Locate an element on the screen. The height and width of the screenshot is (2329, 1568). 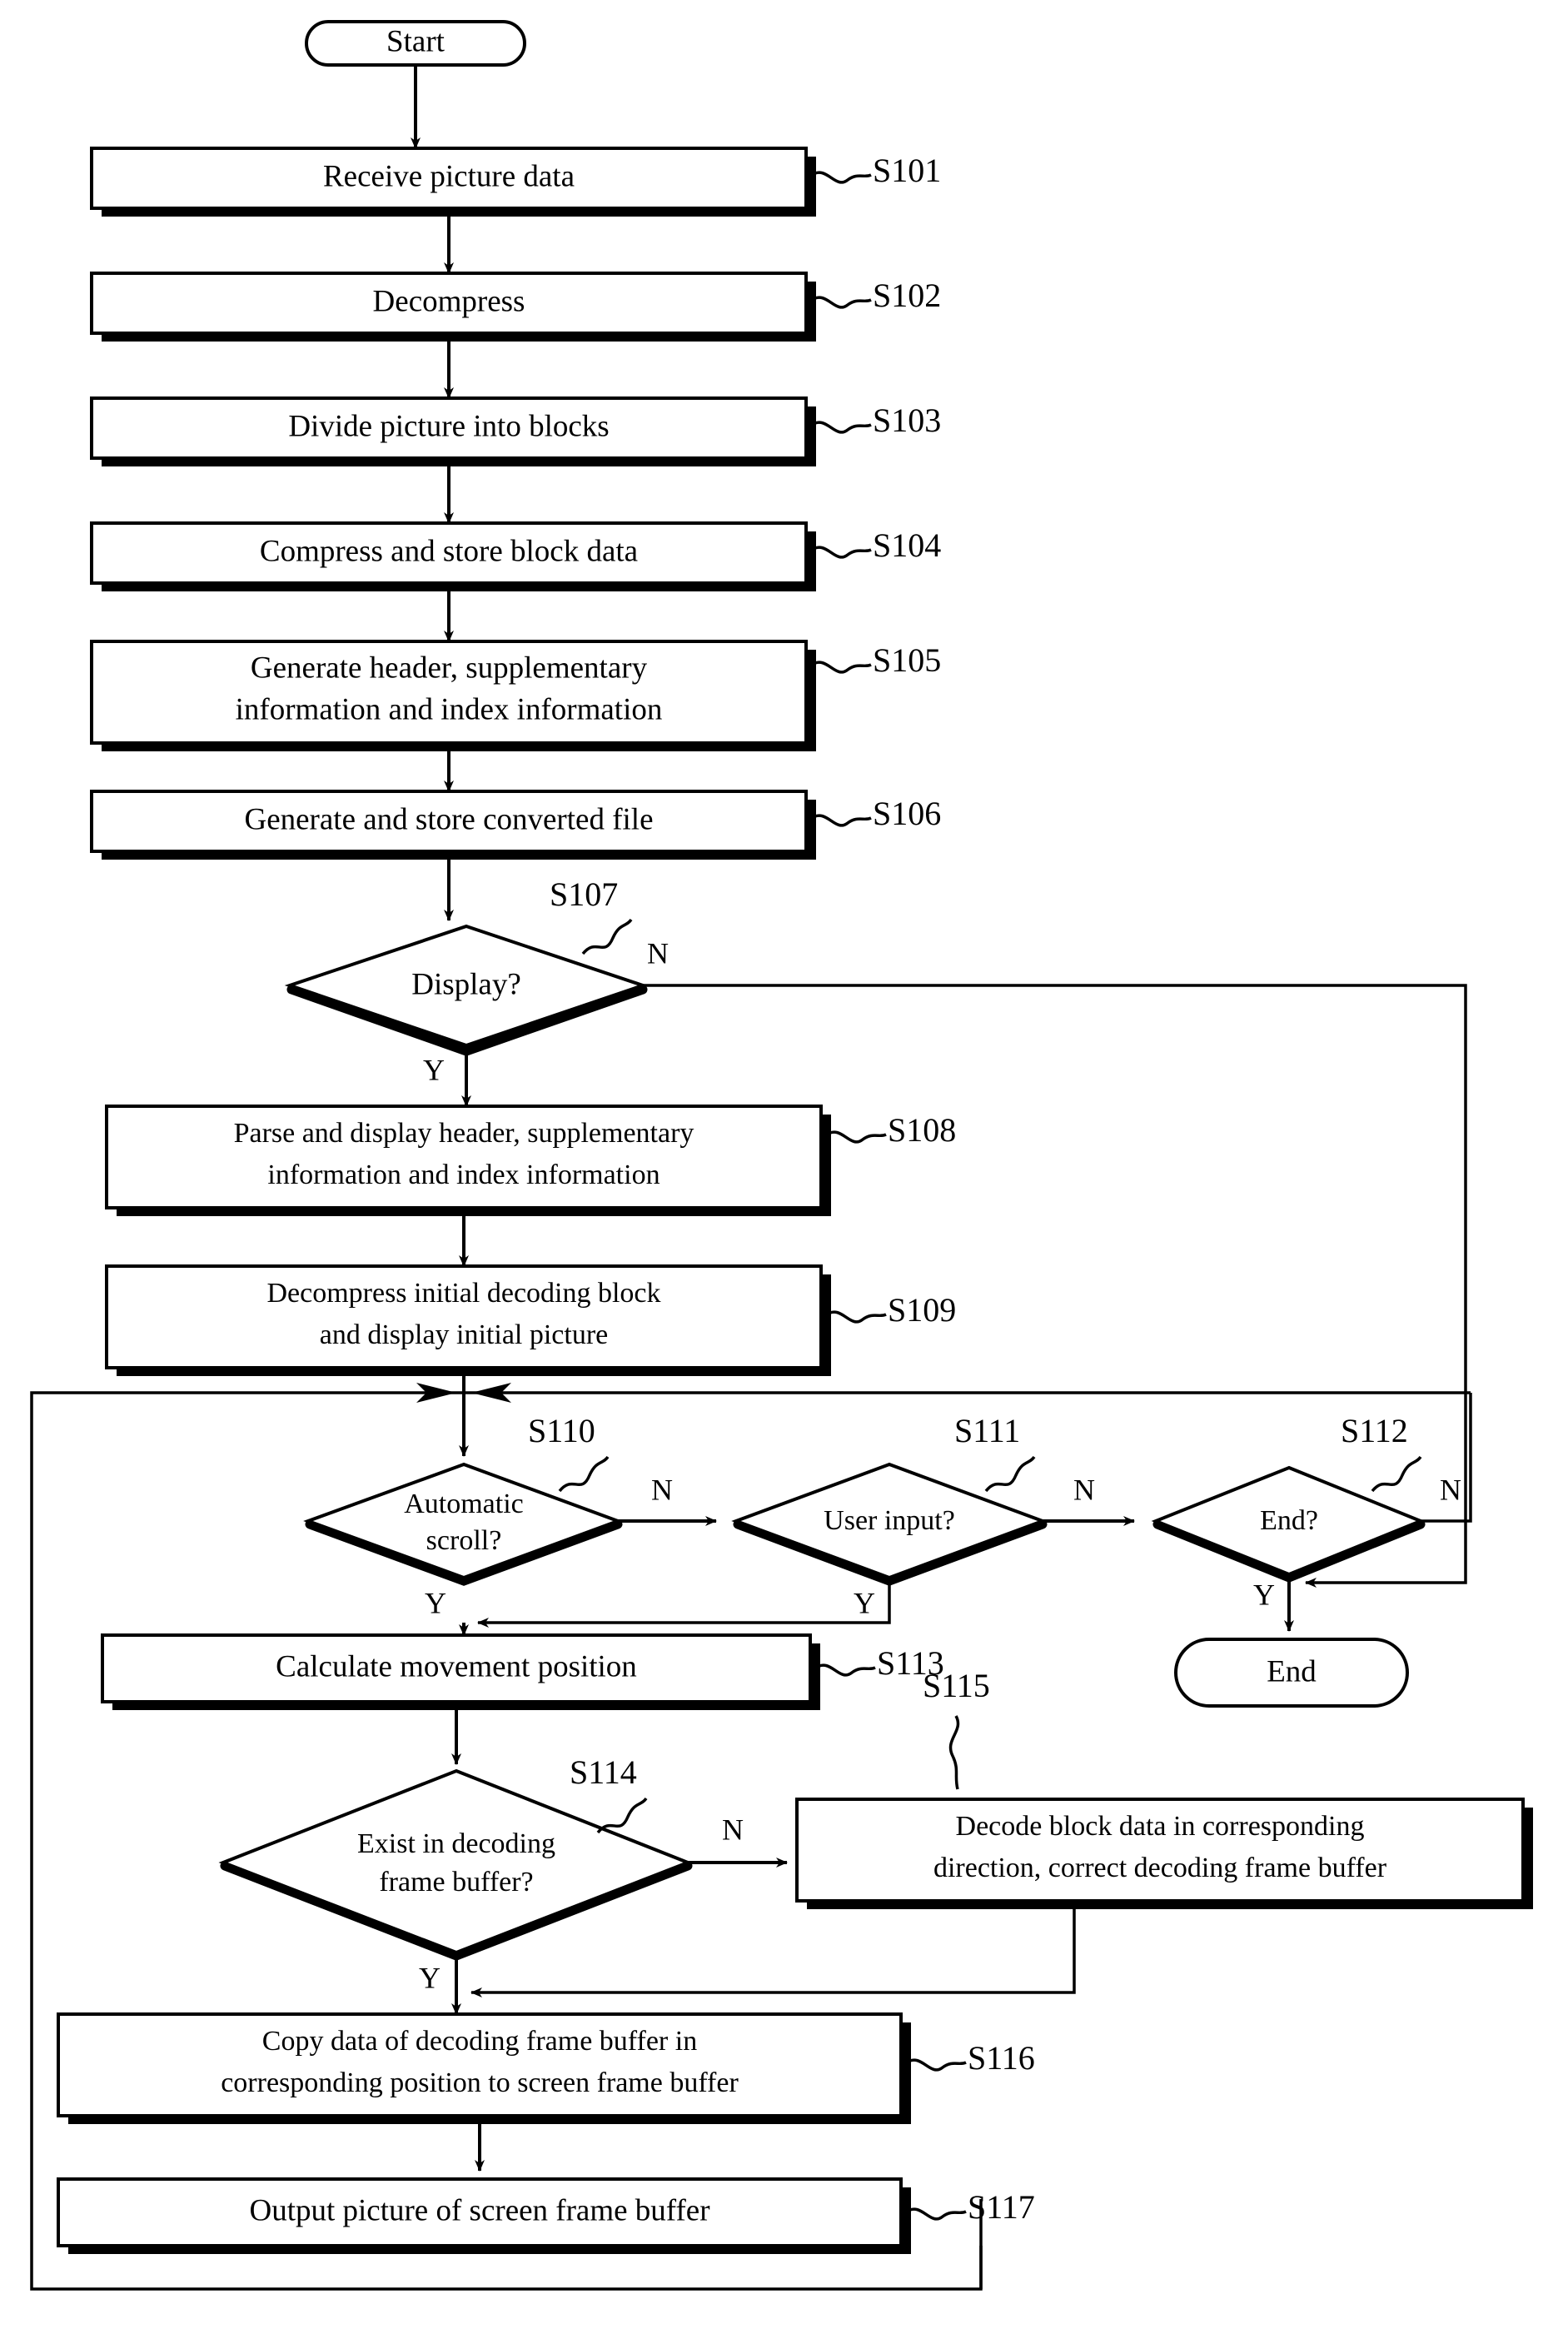
s115-label-line2: direction, correct decoding frame buffer is located at coordinates (1160, 1868).